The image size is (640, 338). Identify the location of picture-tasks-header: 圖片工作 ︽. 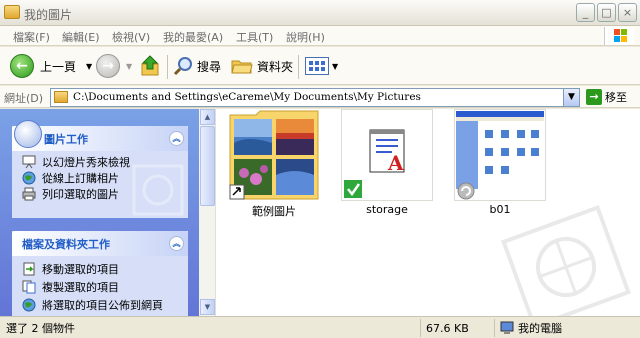
(100, 135).